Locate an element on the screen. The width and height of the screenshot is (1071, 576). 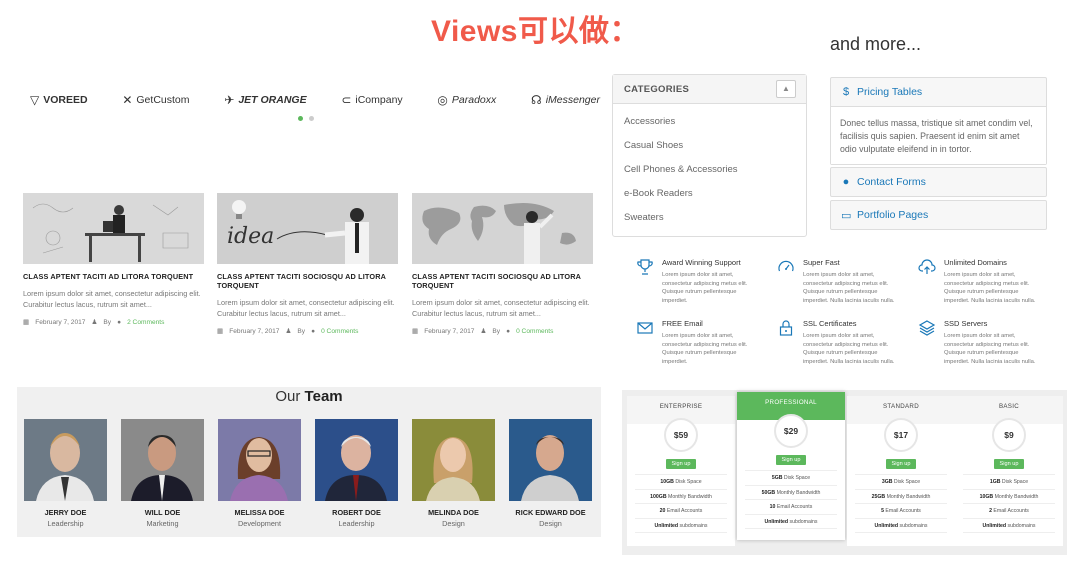
member-name: MELISSA DOE is located at coordinates (259, 512).